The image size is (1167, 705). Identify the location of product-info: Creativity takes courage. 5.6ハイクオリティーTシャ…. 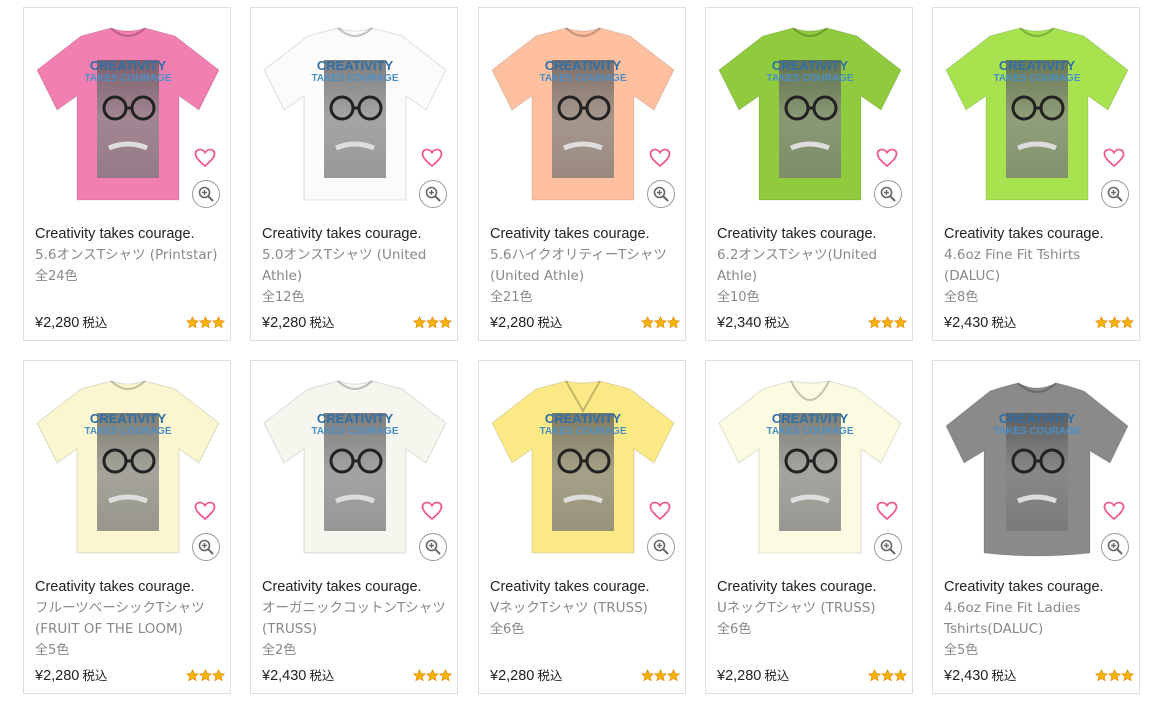
(585, 266).